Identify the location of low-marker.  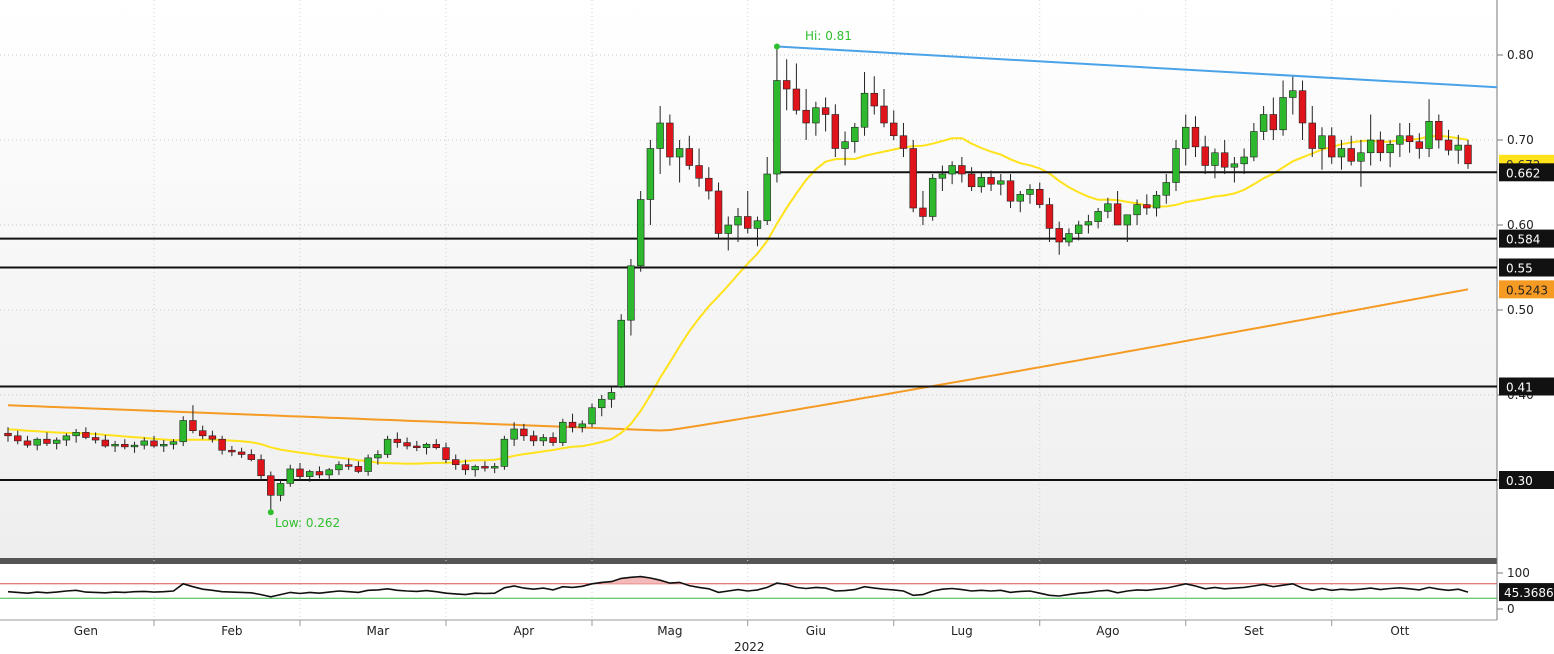
(270, 512).